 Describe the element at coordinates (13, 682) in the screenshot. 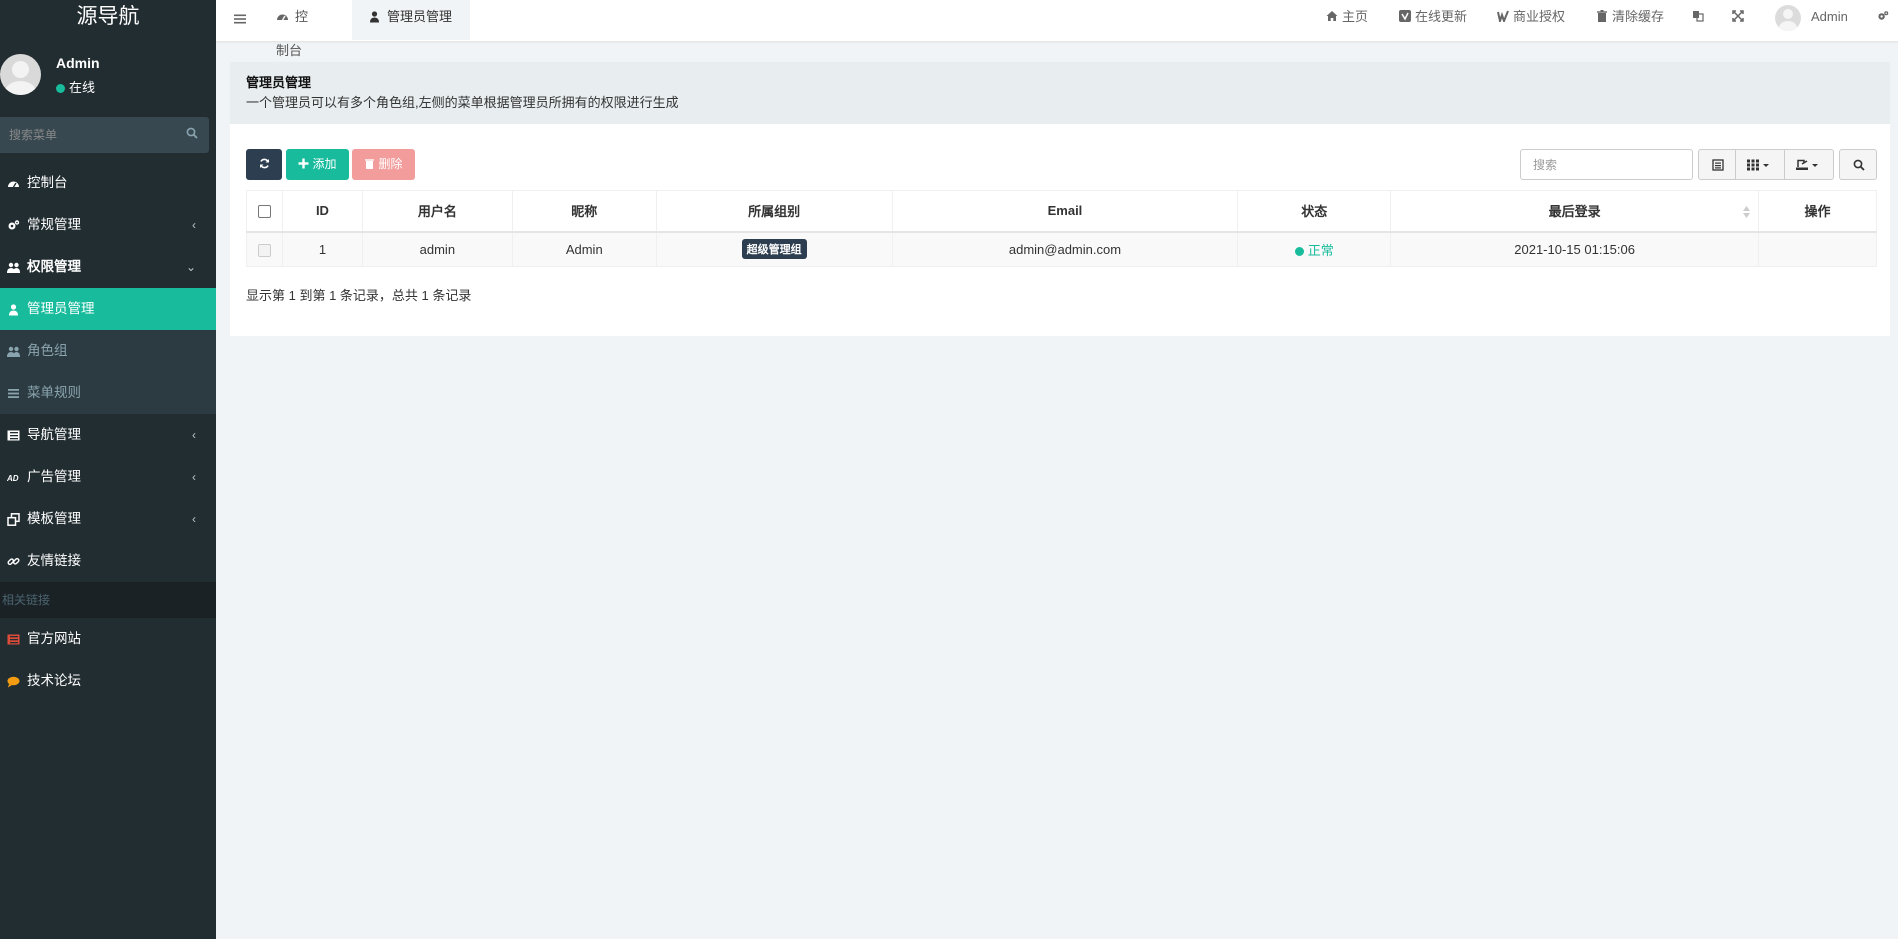

I see `comment-icon` at that location.